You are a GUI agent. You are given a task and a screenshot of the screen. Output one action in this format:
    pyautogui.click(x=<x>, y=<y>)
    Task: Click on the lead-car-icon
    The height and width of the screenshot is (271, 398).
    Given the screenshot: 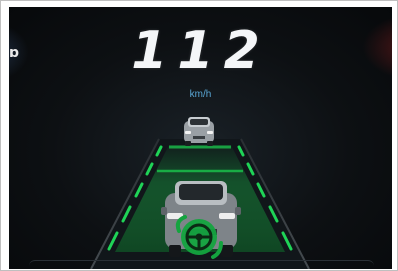 What is the action you would take?
    pyautogui.click(x=199, y=131)
    